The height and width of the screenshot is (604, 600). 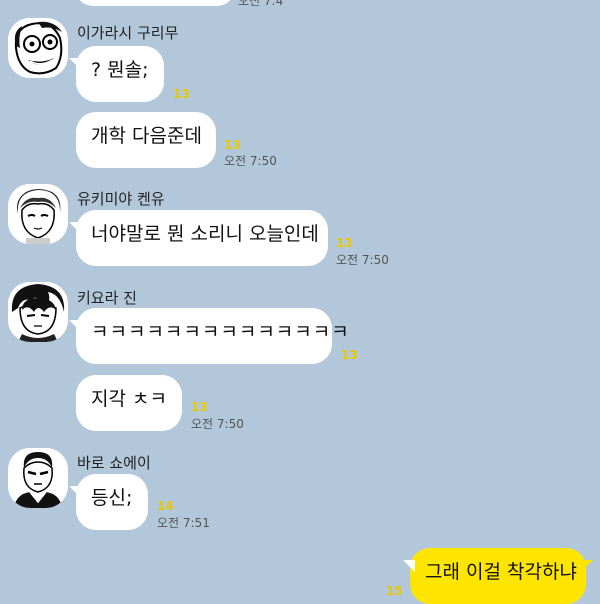 I want to click on avatar-yukimiya, so click(x=38, y=214).